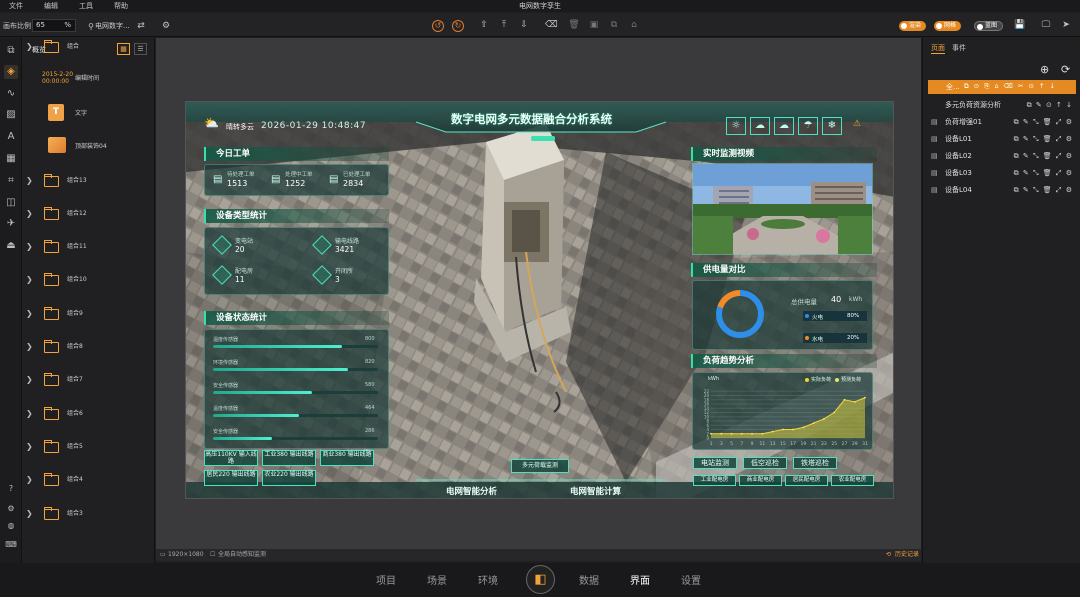 Image resolution: width=1080 pixels, height=597 pixels. I want to click on scale-input: 65%, so click(54, 25).